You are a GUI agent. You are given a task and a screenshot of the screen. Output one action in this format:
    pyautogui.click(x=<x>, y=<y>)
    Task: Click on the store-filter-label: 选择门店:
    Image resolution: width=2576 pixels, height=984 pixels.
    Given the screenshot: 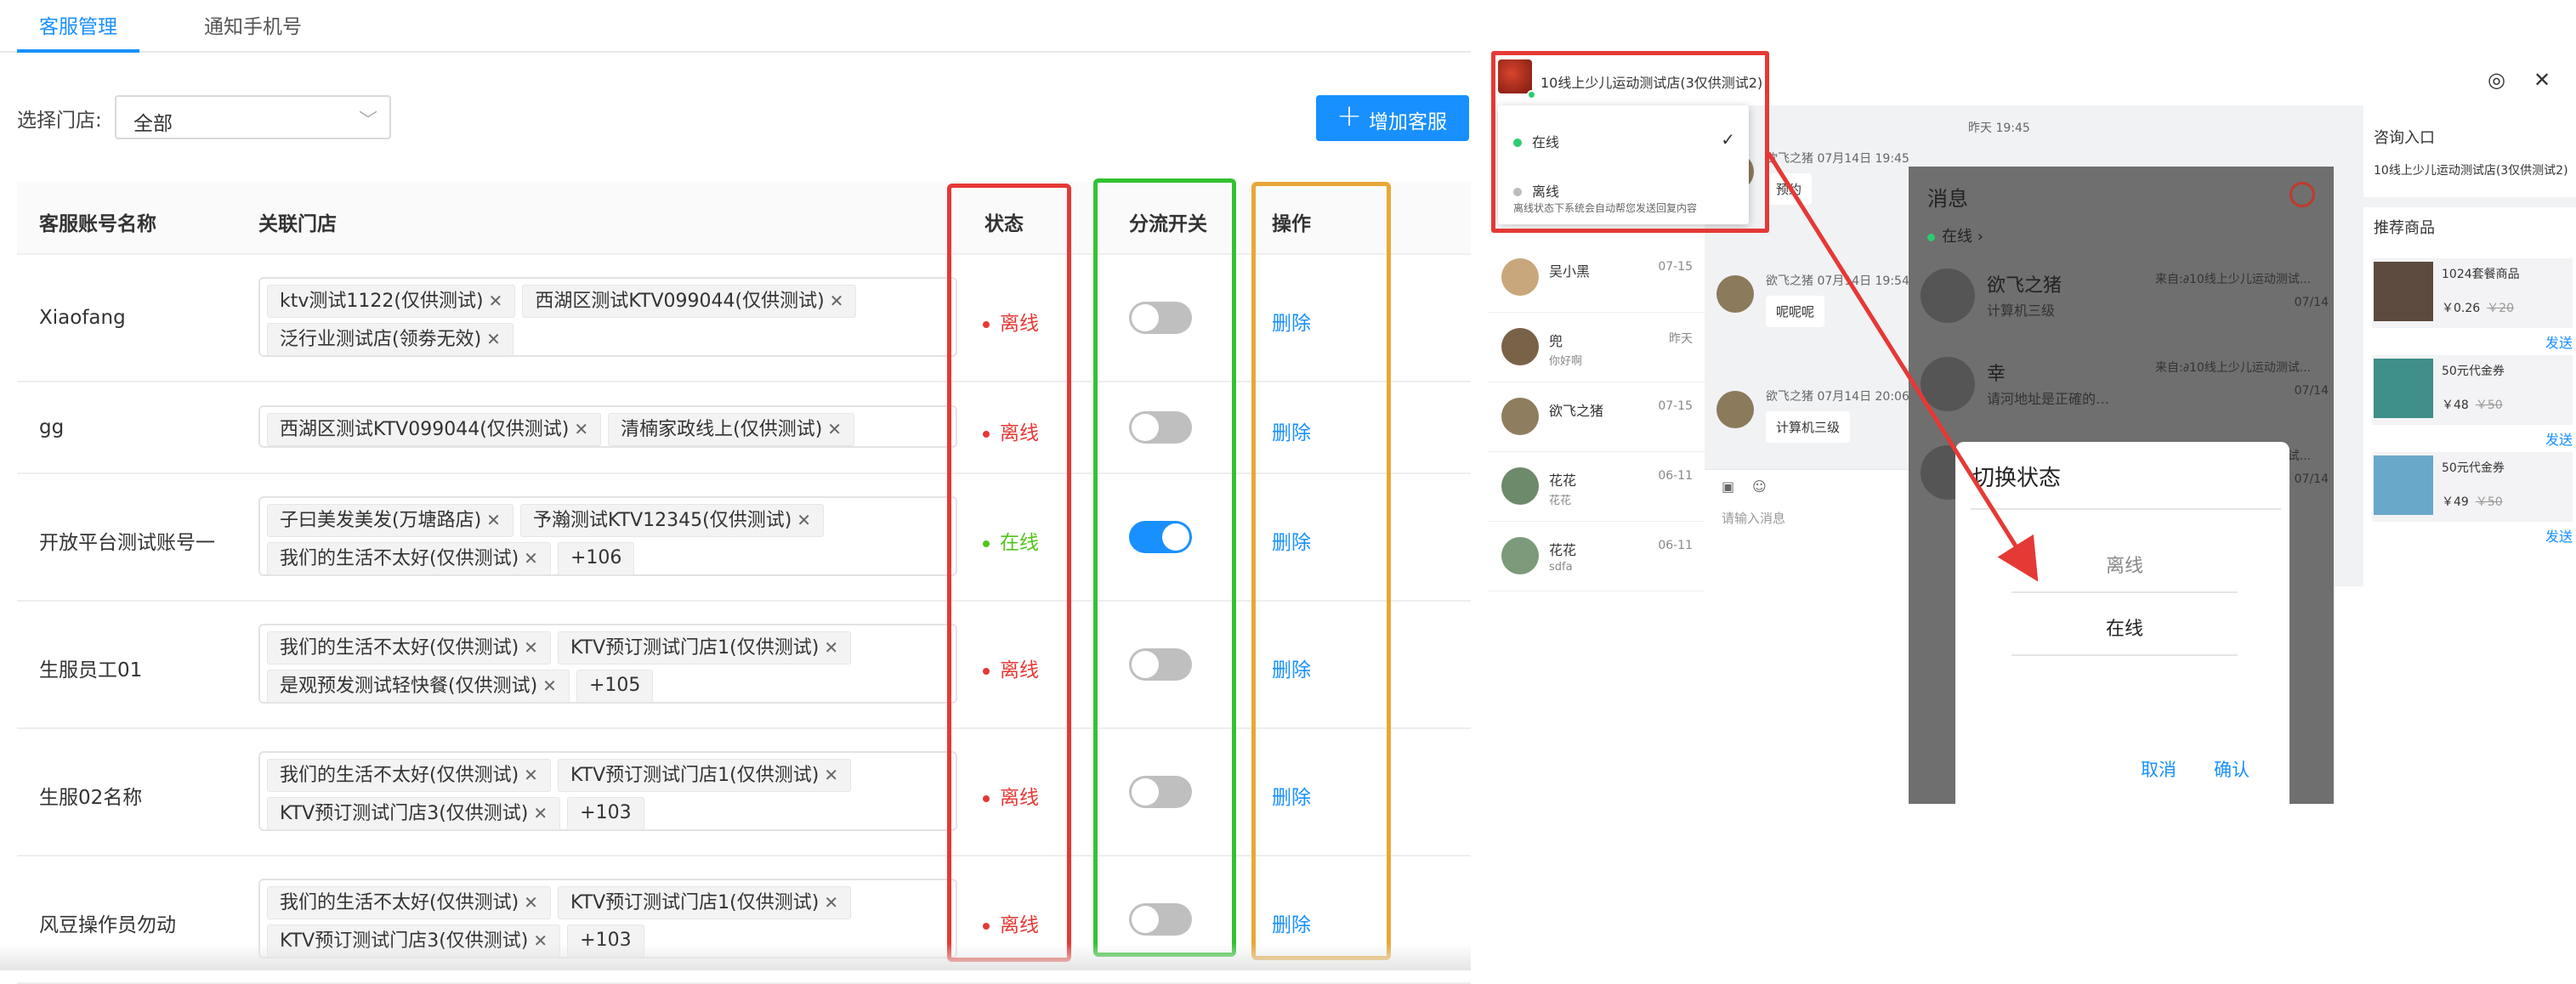 What is the action you would take?
    pyautogui.click(x=60, y=121)
    